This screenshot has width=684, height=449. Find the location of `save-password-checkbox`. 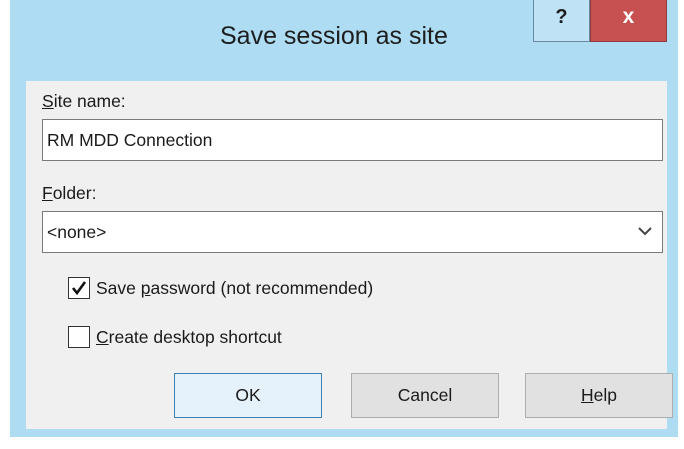

save-password-checkbox is located at coordinates (79, 288).